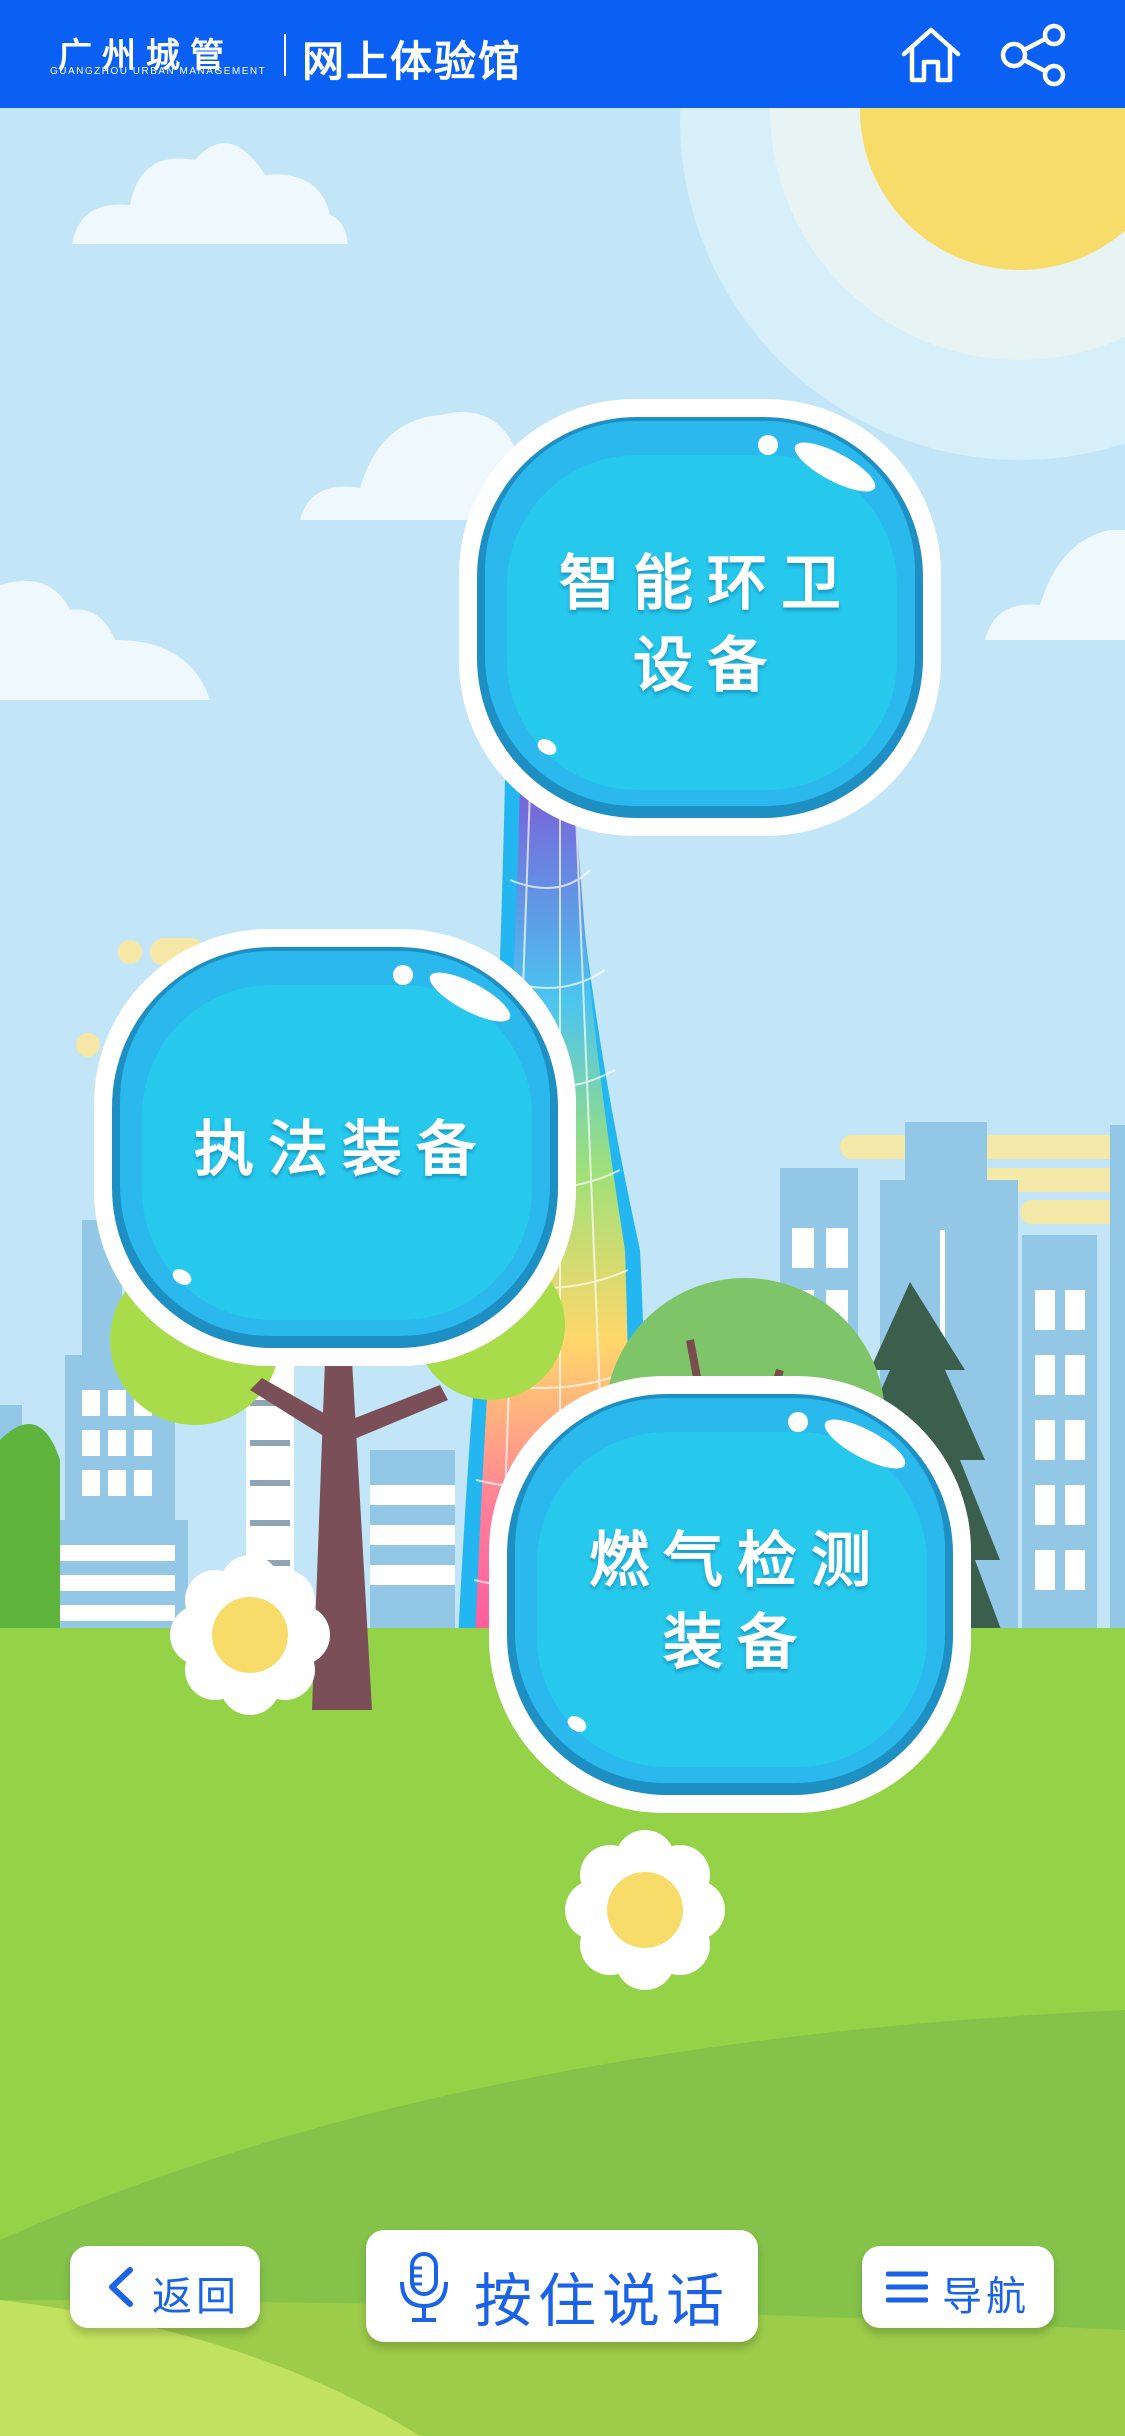 The width and height of the screenshot is (1125, 2436). I want to click on microphone-icon, so click(424, 2287).